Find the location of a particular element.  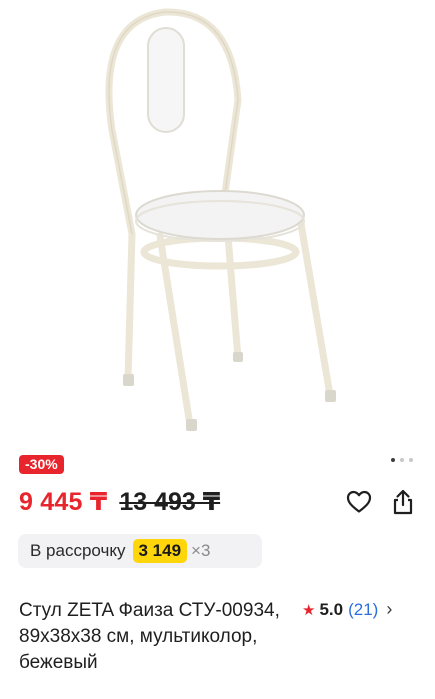

installment-label: В рассрочку is located at coordinates (78, 550).